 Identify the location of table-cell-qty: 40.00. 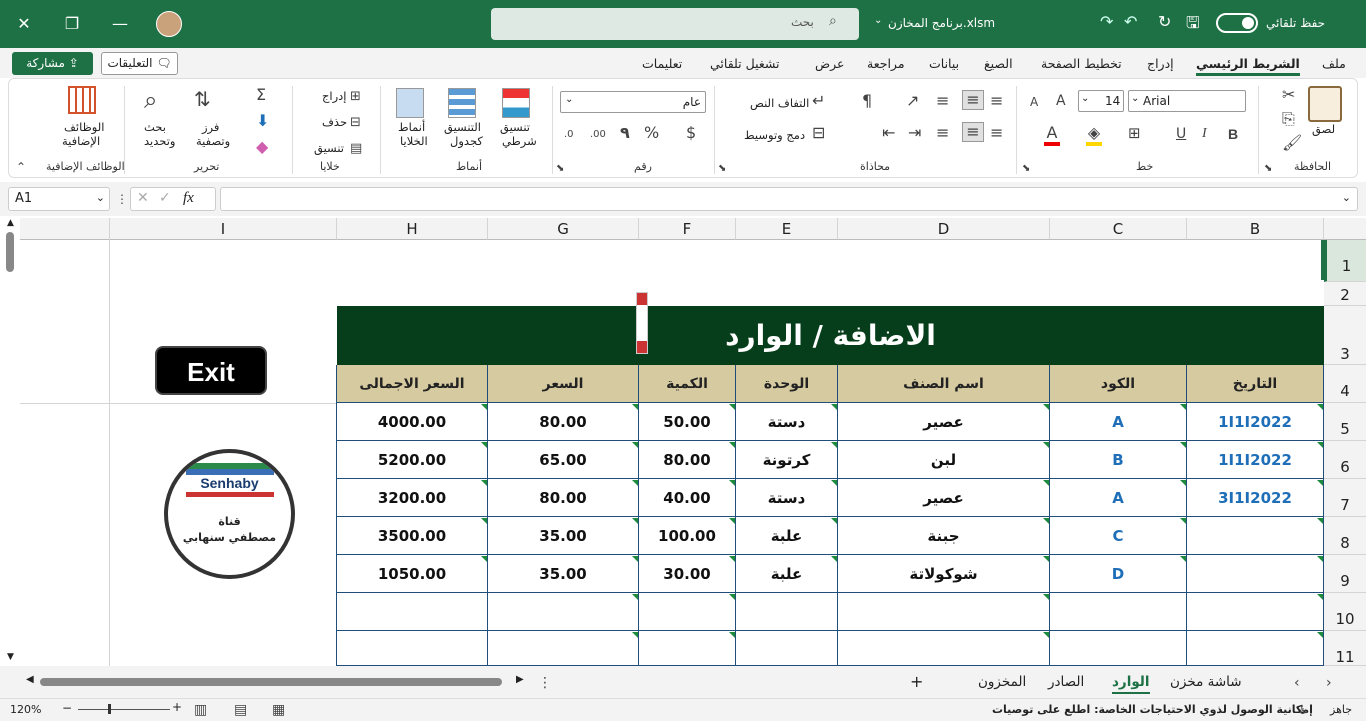
(687, 498).